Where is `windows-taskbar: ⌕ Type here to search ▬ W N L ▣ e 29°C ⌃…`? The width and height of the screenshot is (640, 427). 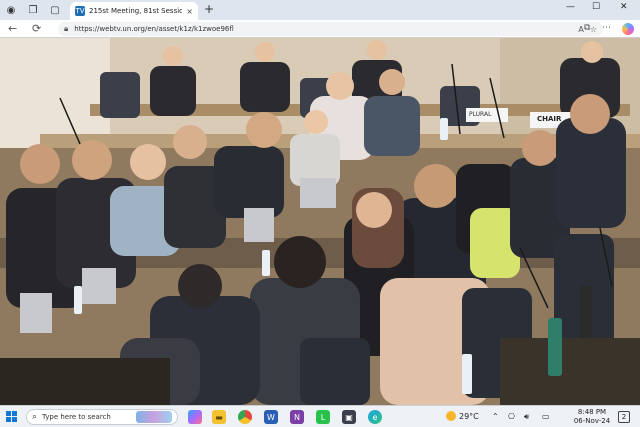 windows-taskbar: ⌕ Type here to search ▬ W N L ▣ e 29°C ⌃… is located at coordinates (320, 416).